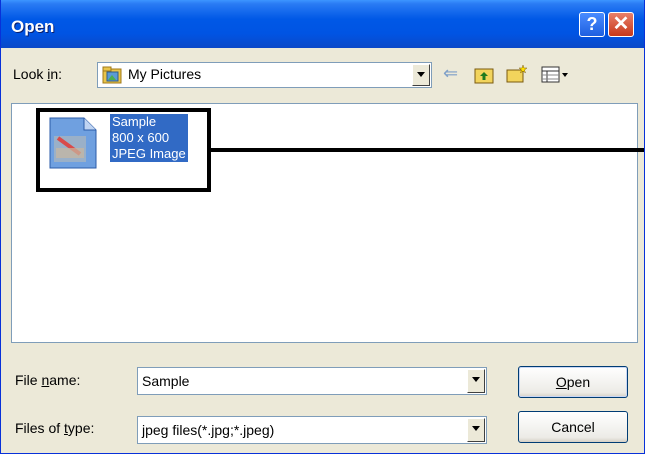  Describe the element at coordinates (123, 150) in the screenshot. I see `callout-highlight-box` at that location.